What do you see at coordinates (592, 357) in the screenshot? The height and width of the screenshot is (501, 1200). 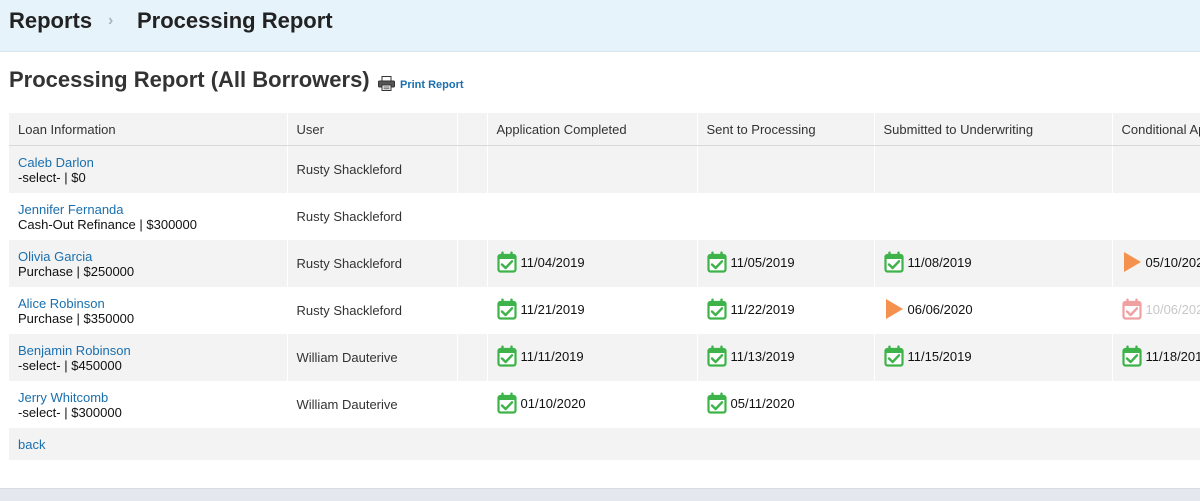 I see `milestone-cell: 11/11/2019` at bounding box center [592, 357].